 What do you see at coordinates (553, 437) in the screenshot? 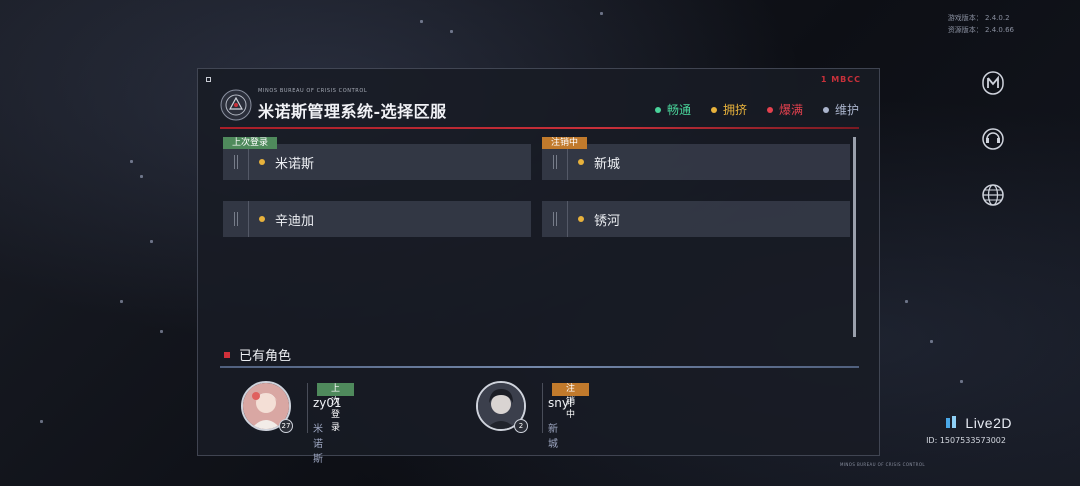
I see `character-server: 新城` at bounding box center [553, 437].